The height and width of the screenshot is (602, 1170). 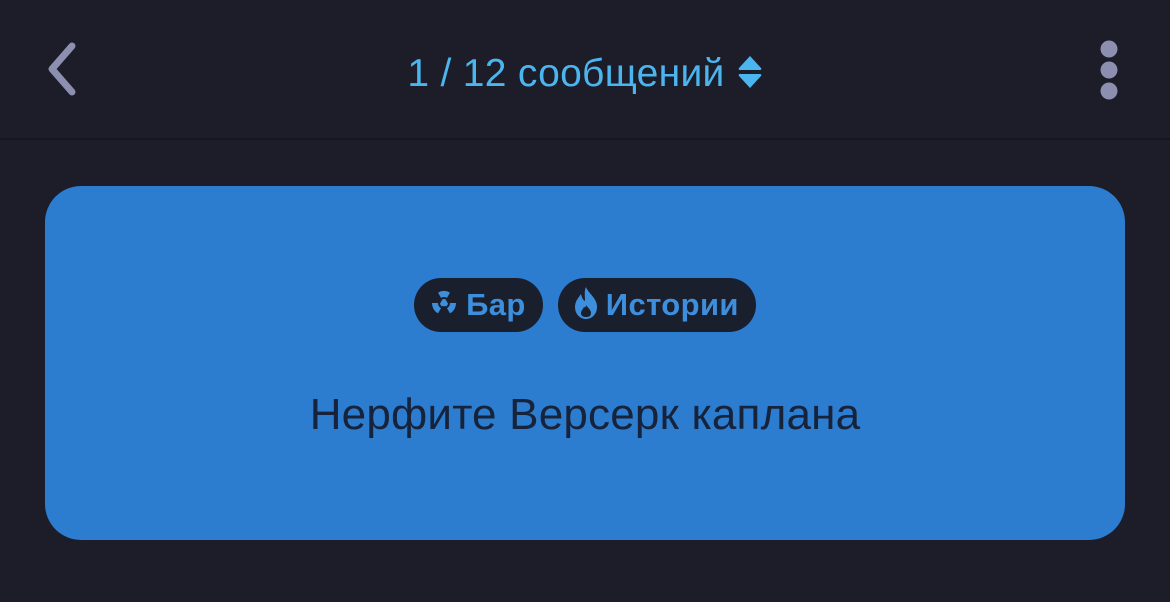 I want to click on vertical-ellipsis-icon, so click(x=1109, y=72).